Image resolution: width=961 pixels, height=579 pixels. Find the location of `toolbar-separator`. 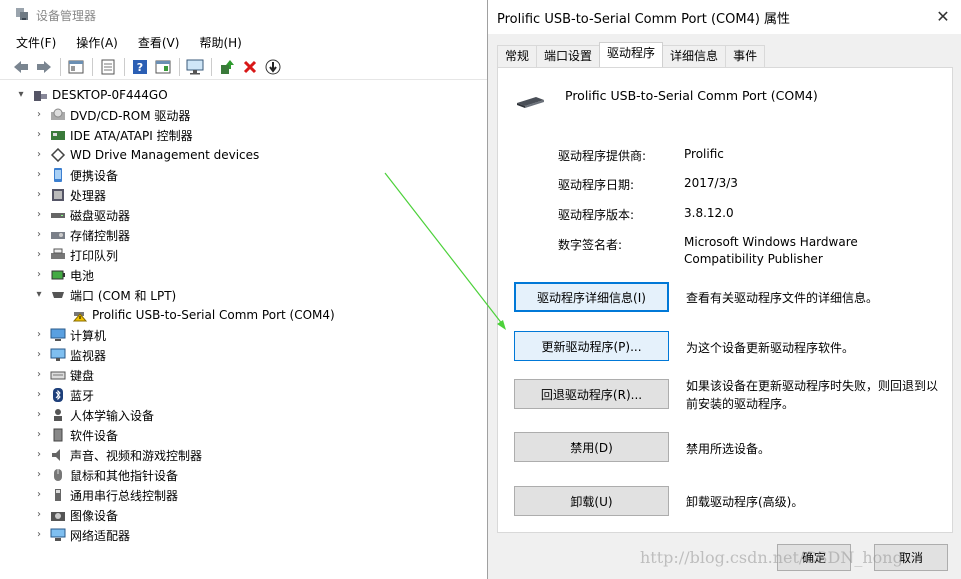

toolbar-separator is located at coordinates (124, 66).